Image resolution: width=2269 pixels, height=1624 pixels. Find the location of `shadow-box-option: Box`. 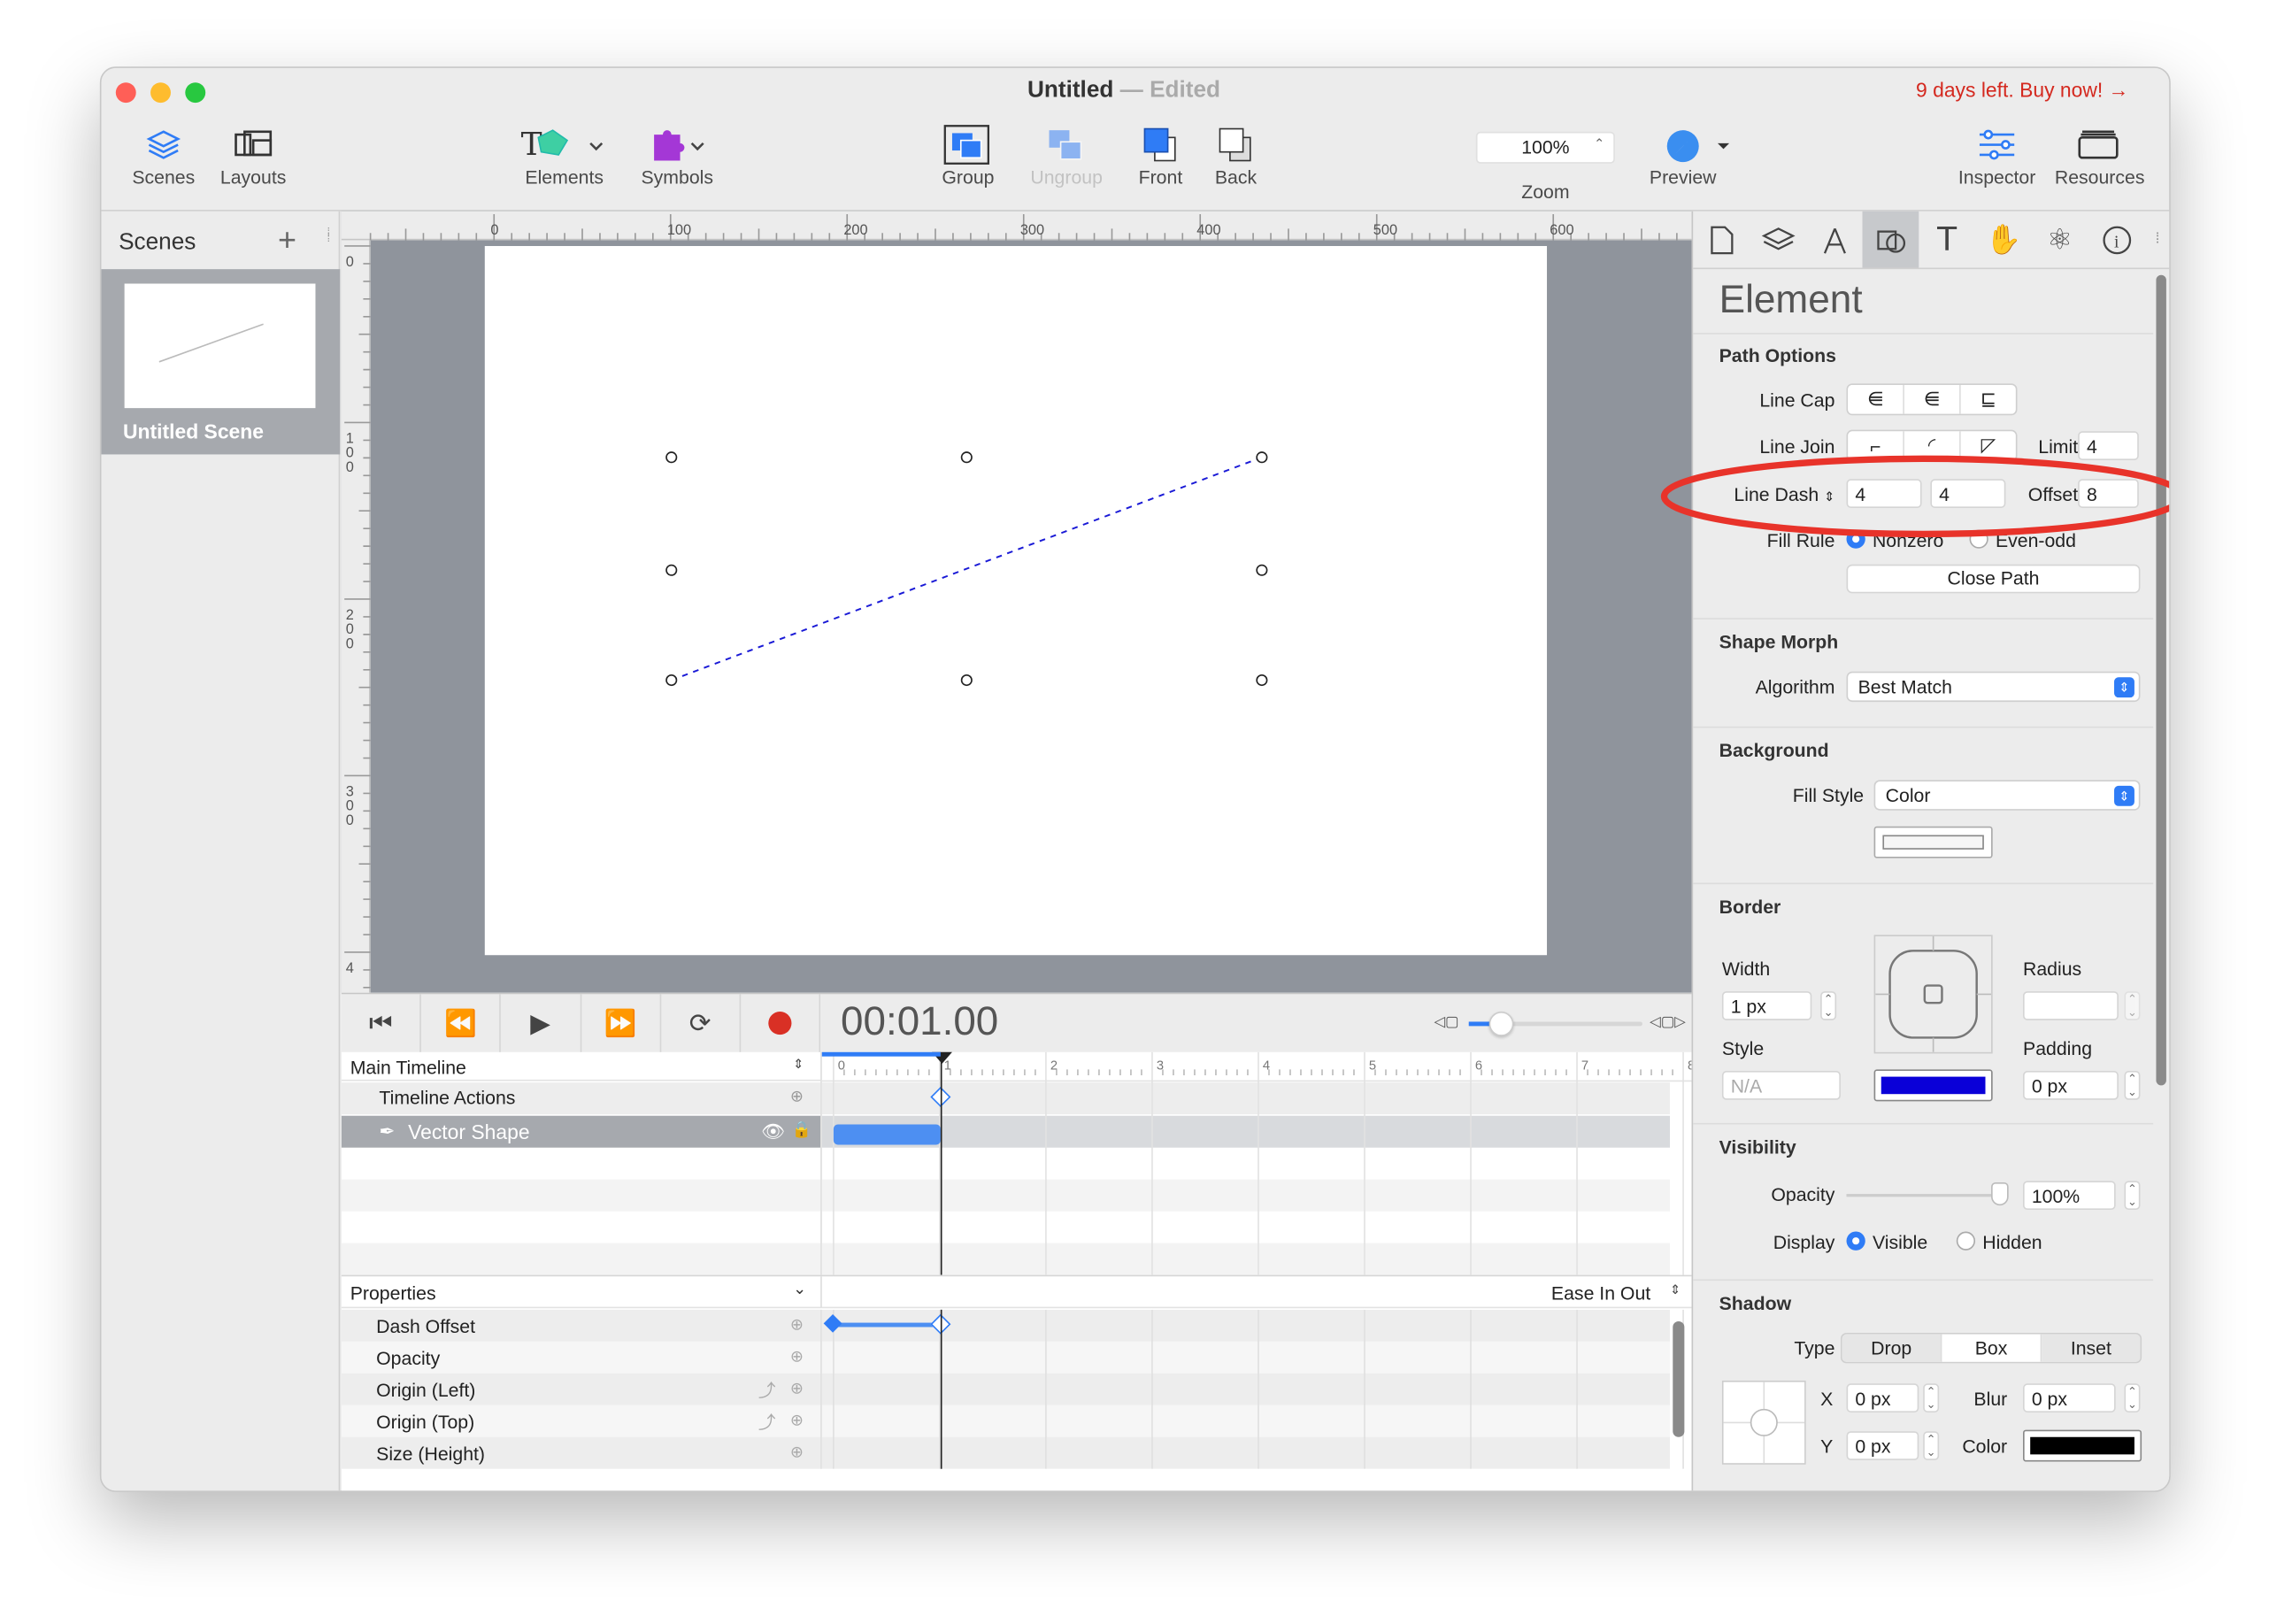

shadow-box-option: Box is located at coordinates (1992, 1348).